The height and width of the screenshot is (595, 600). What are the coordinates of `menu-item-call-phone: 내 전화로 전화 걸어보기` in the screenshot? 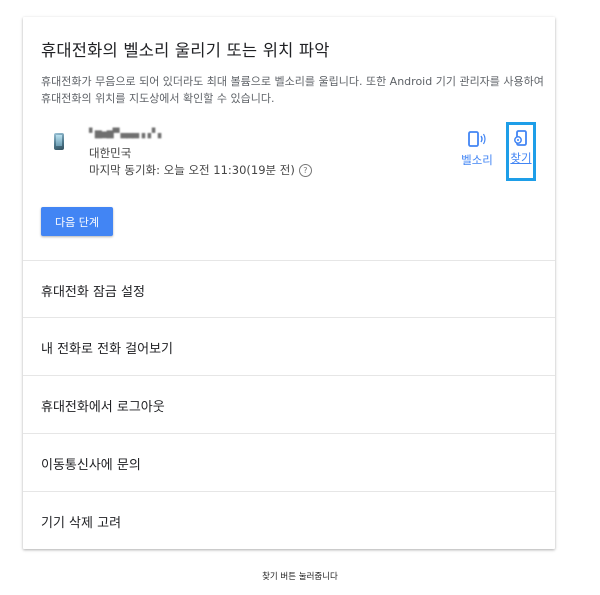 It's located at (289, 345).